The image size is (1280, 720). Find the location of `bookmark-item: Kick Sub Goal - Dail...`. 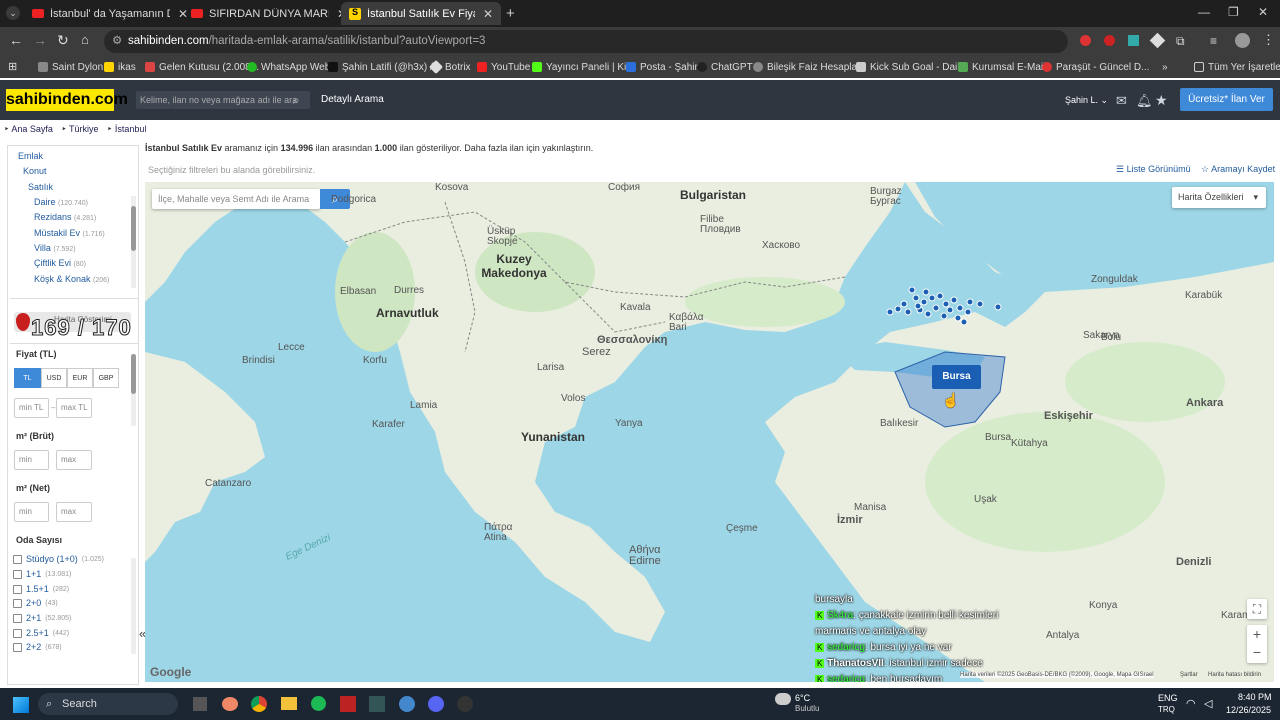

bookmark-item: Kick Sub Goal - Dail... is located at coordinates (912, 67).